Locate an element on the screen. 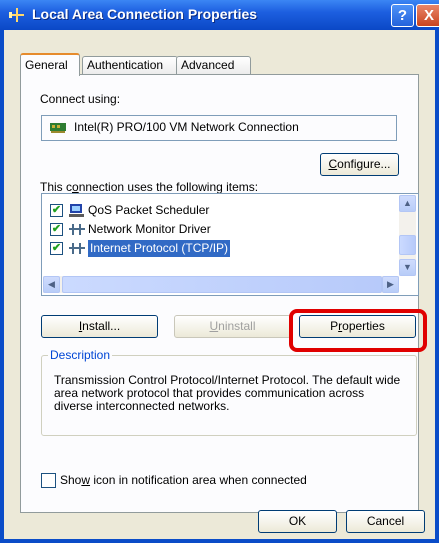 The image size is (439, 543). properties-highlight-annotation is located at coordinates (358, 330).